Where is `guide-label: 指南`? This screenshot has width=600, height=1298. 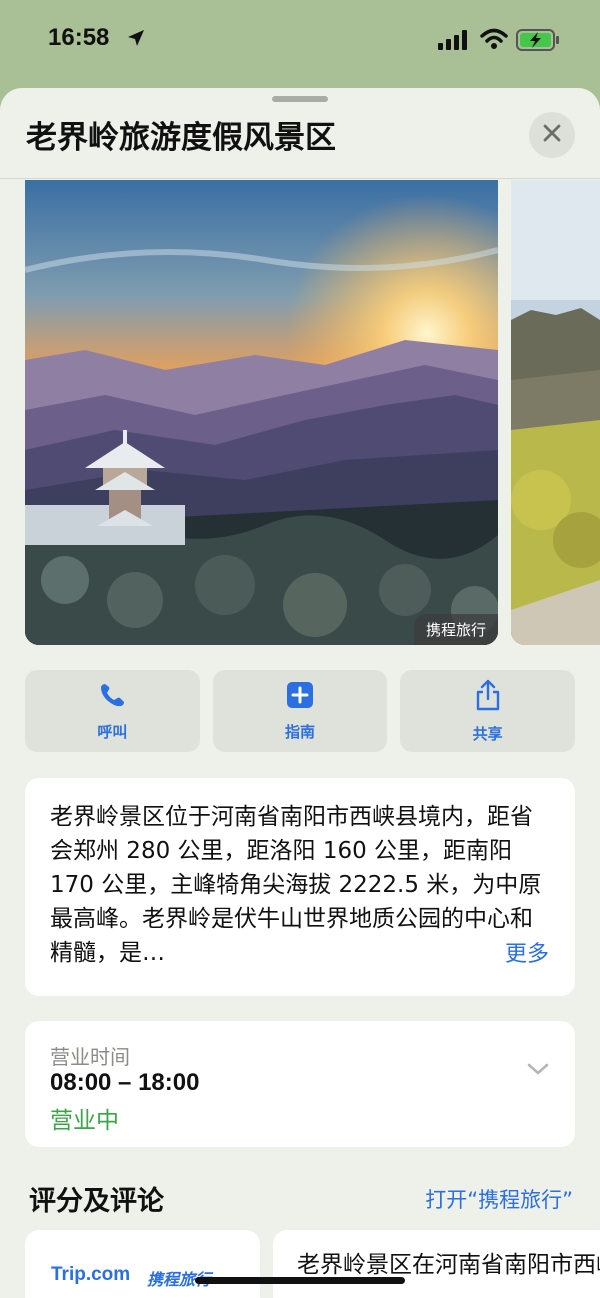 guide-label: 指南 is located at coordinates (300, 731).